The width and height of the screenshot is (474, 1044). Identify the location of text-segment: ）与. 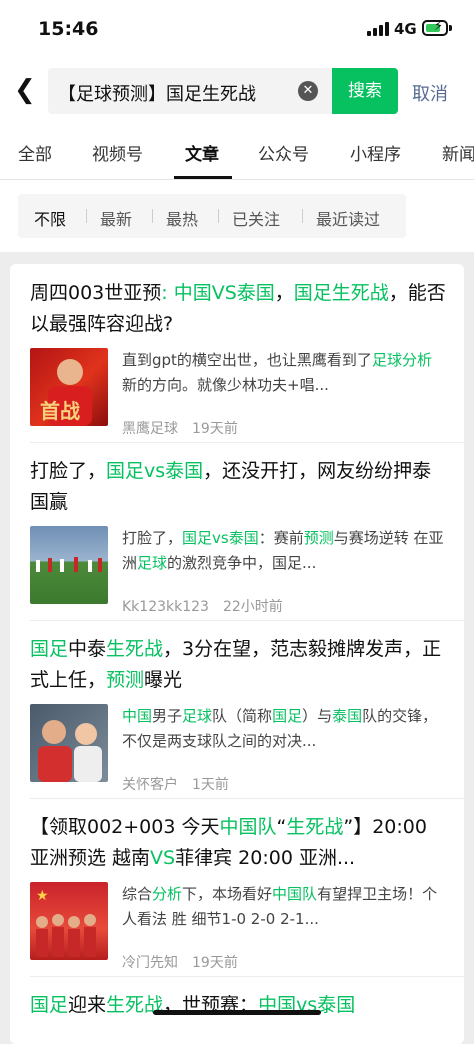
(317, 716).